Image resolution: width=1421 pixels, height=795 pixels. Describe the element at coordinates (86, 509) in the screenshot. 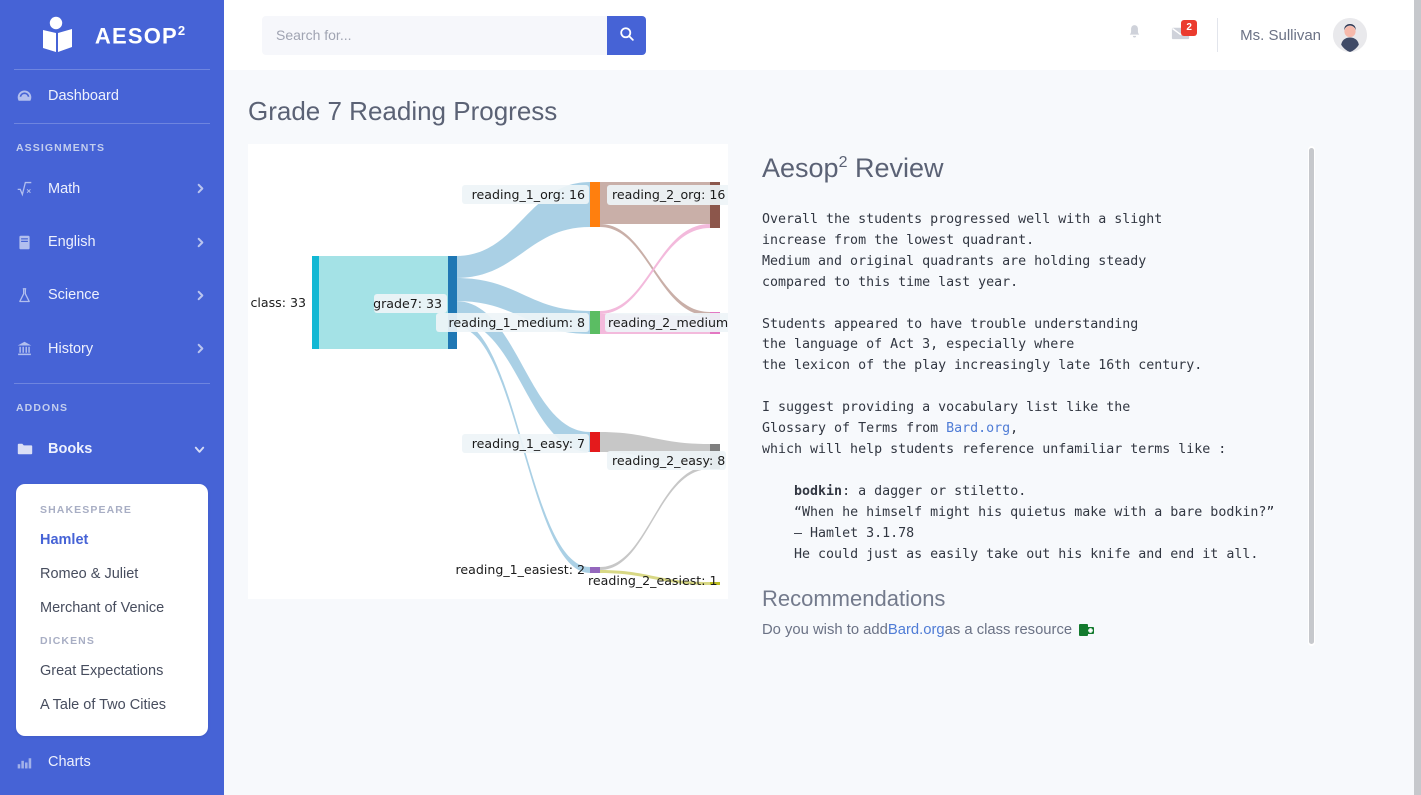

I see `books-group-heading: SHAKESPEARE` at that location.